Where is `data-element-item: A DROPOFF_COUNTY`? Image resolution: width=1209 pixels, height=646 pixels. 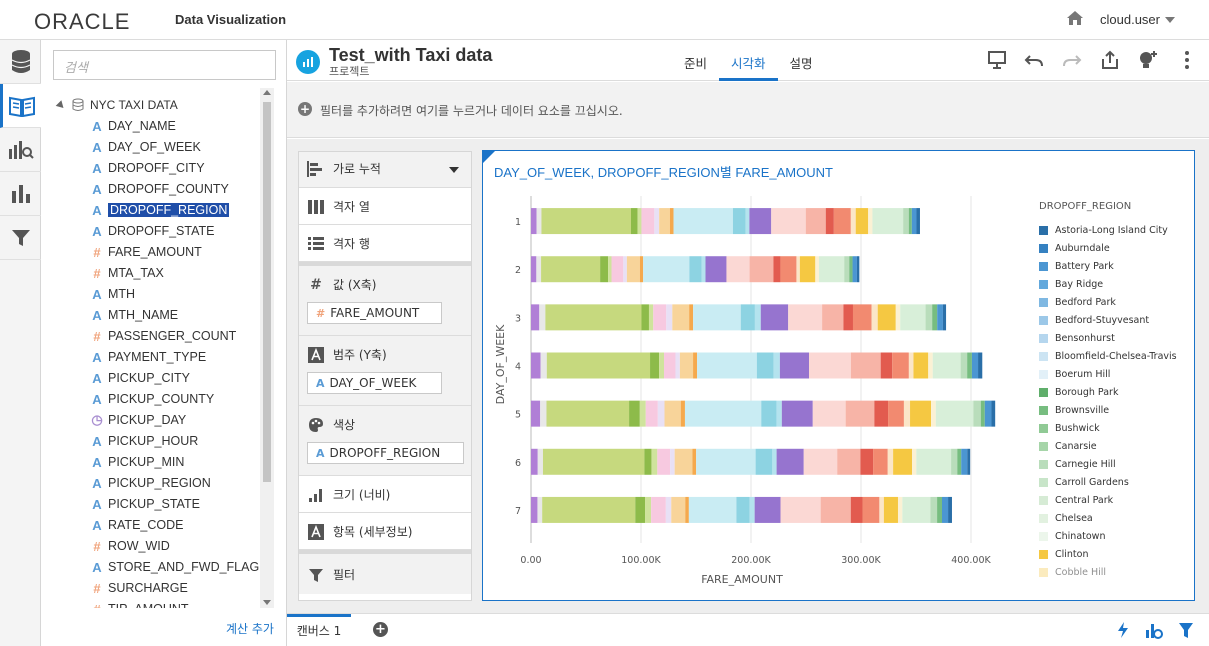
data-element-item: A DROPOFF_COUNTY is located at coordinates (159, 189).